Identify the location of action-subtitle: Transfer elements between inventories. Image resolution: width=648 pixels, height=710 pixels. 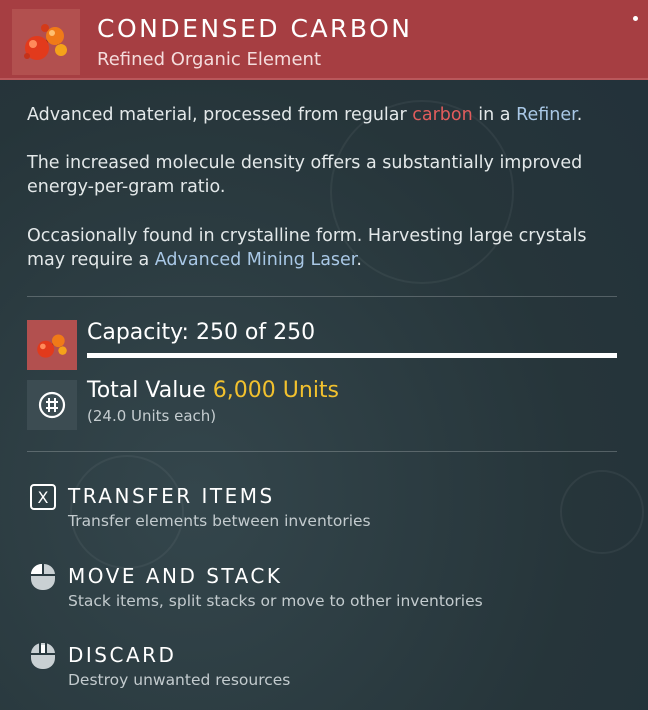
(219, 521).